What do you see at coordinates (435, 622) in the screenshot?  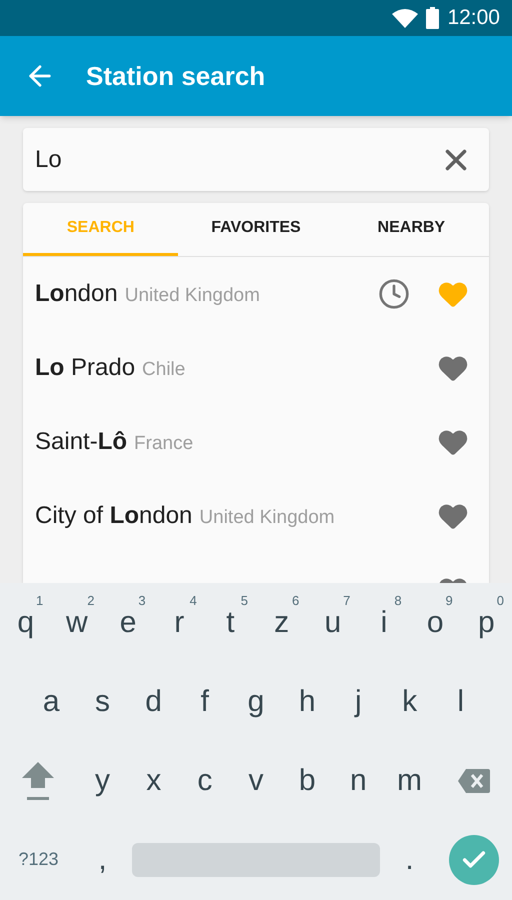 I see `keyboard-key: 9 o` at bounding box center [435, 622].